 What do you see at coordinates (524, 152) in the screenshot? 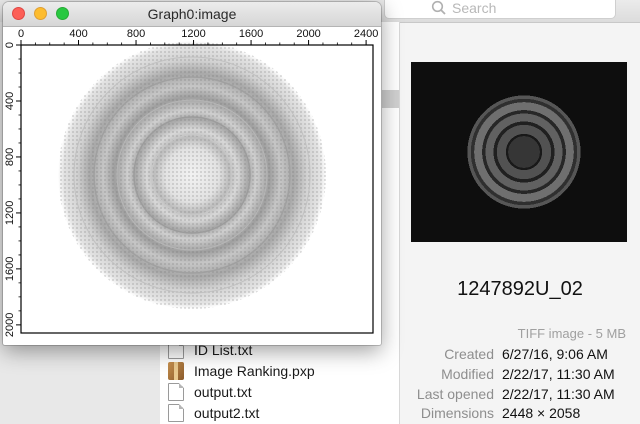
I see `preview-image-content` at bounding box center [524, 152].